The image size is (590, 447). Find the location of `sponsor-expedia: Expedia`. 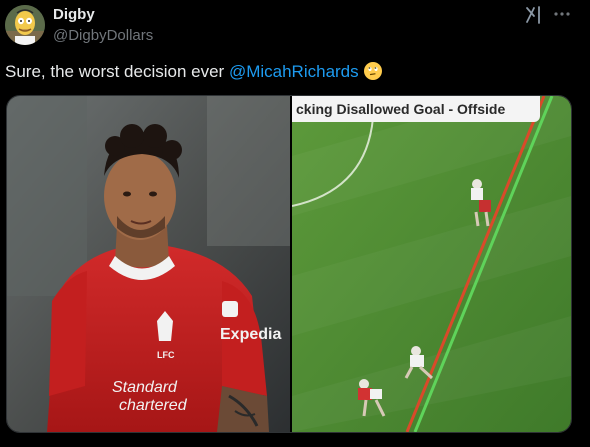

sponsor-expedia: Expedia is located at coordinates (250, 334).